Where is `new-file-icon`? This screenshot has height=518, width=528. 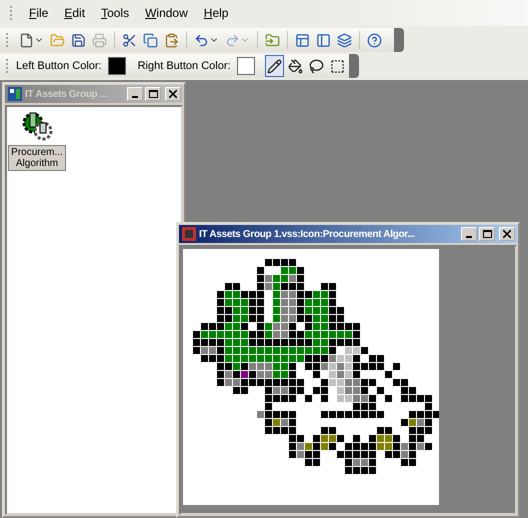 new-file-icon is located at coordinates (26, 40).